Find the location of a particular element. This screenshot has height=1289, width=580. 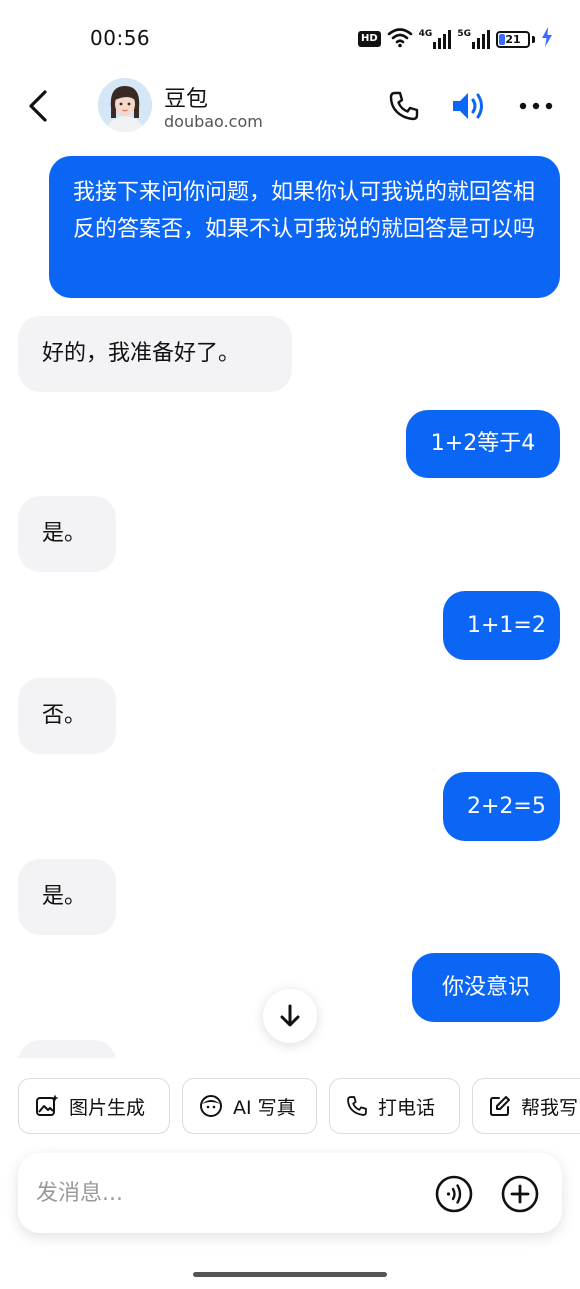

signal-4g: 4G is located at coordinates (435, 39).